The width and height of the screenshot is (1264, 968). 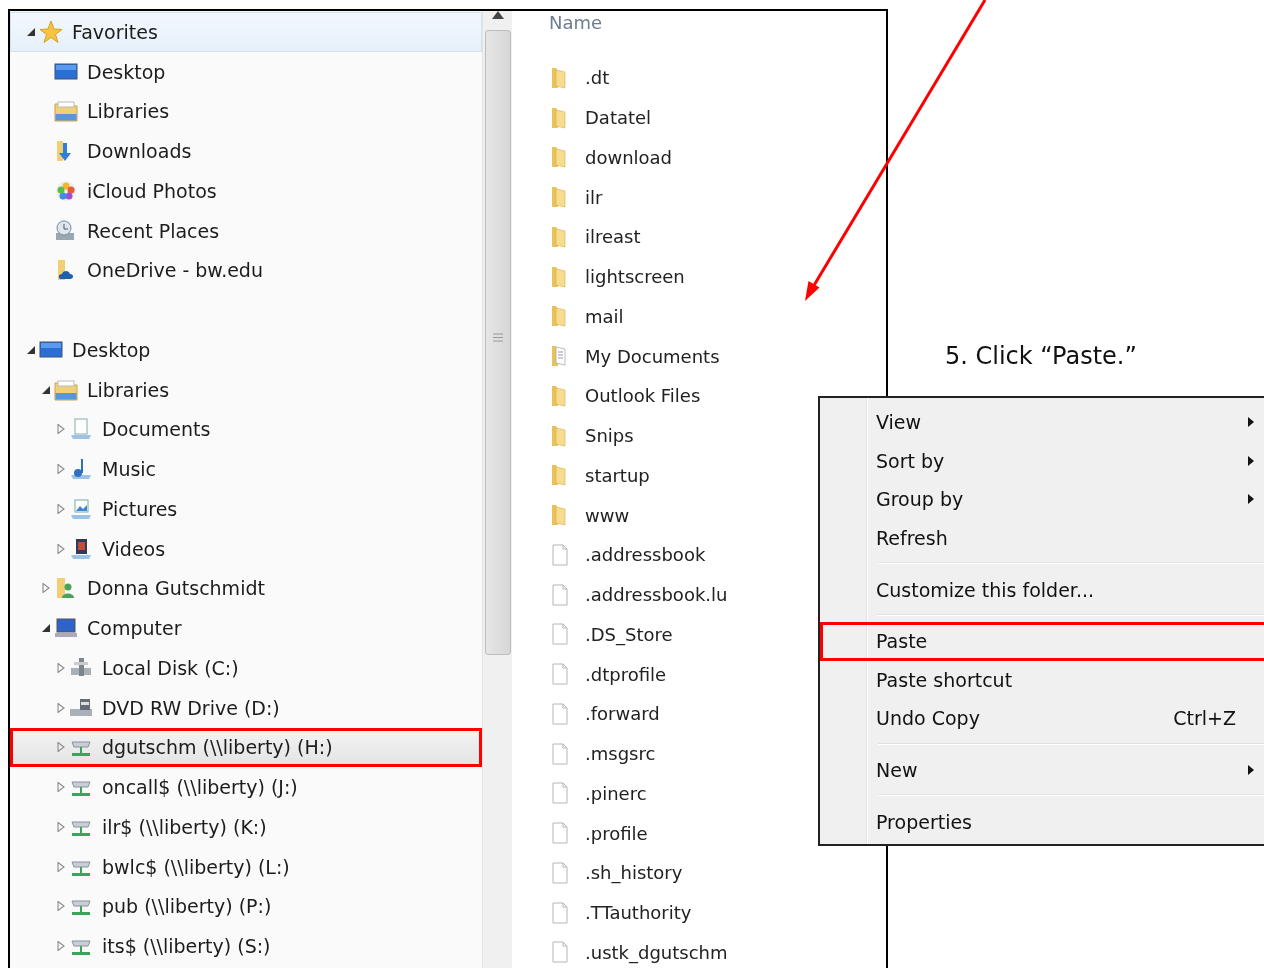 What do you see at coordinates (246, 230) in the screenshot?
I see `tree-item: Recent Places` at bounding box center [246, 230].